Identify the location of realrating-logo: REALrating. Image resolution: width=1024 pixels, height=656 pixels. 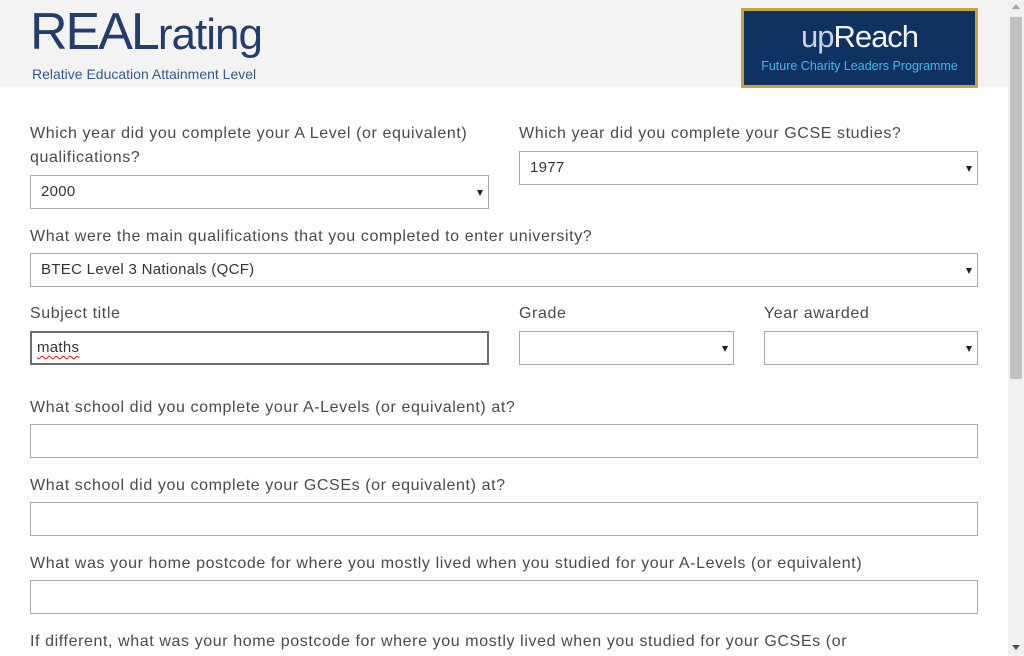
(146, 33).